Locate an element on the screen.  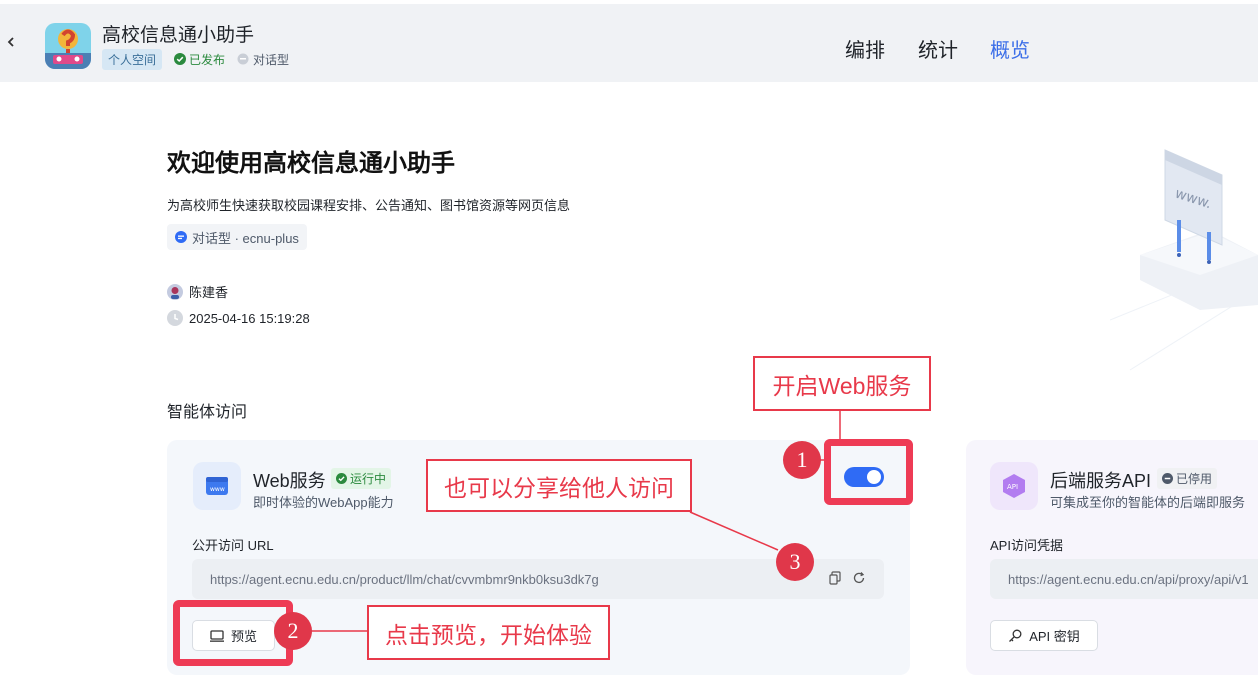
svg-text: www is located at coordinates (217, 489).